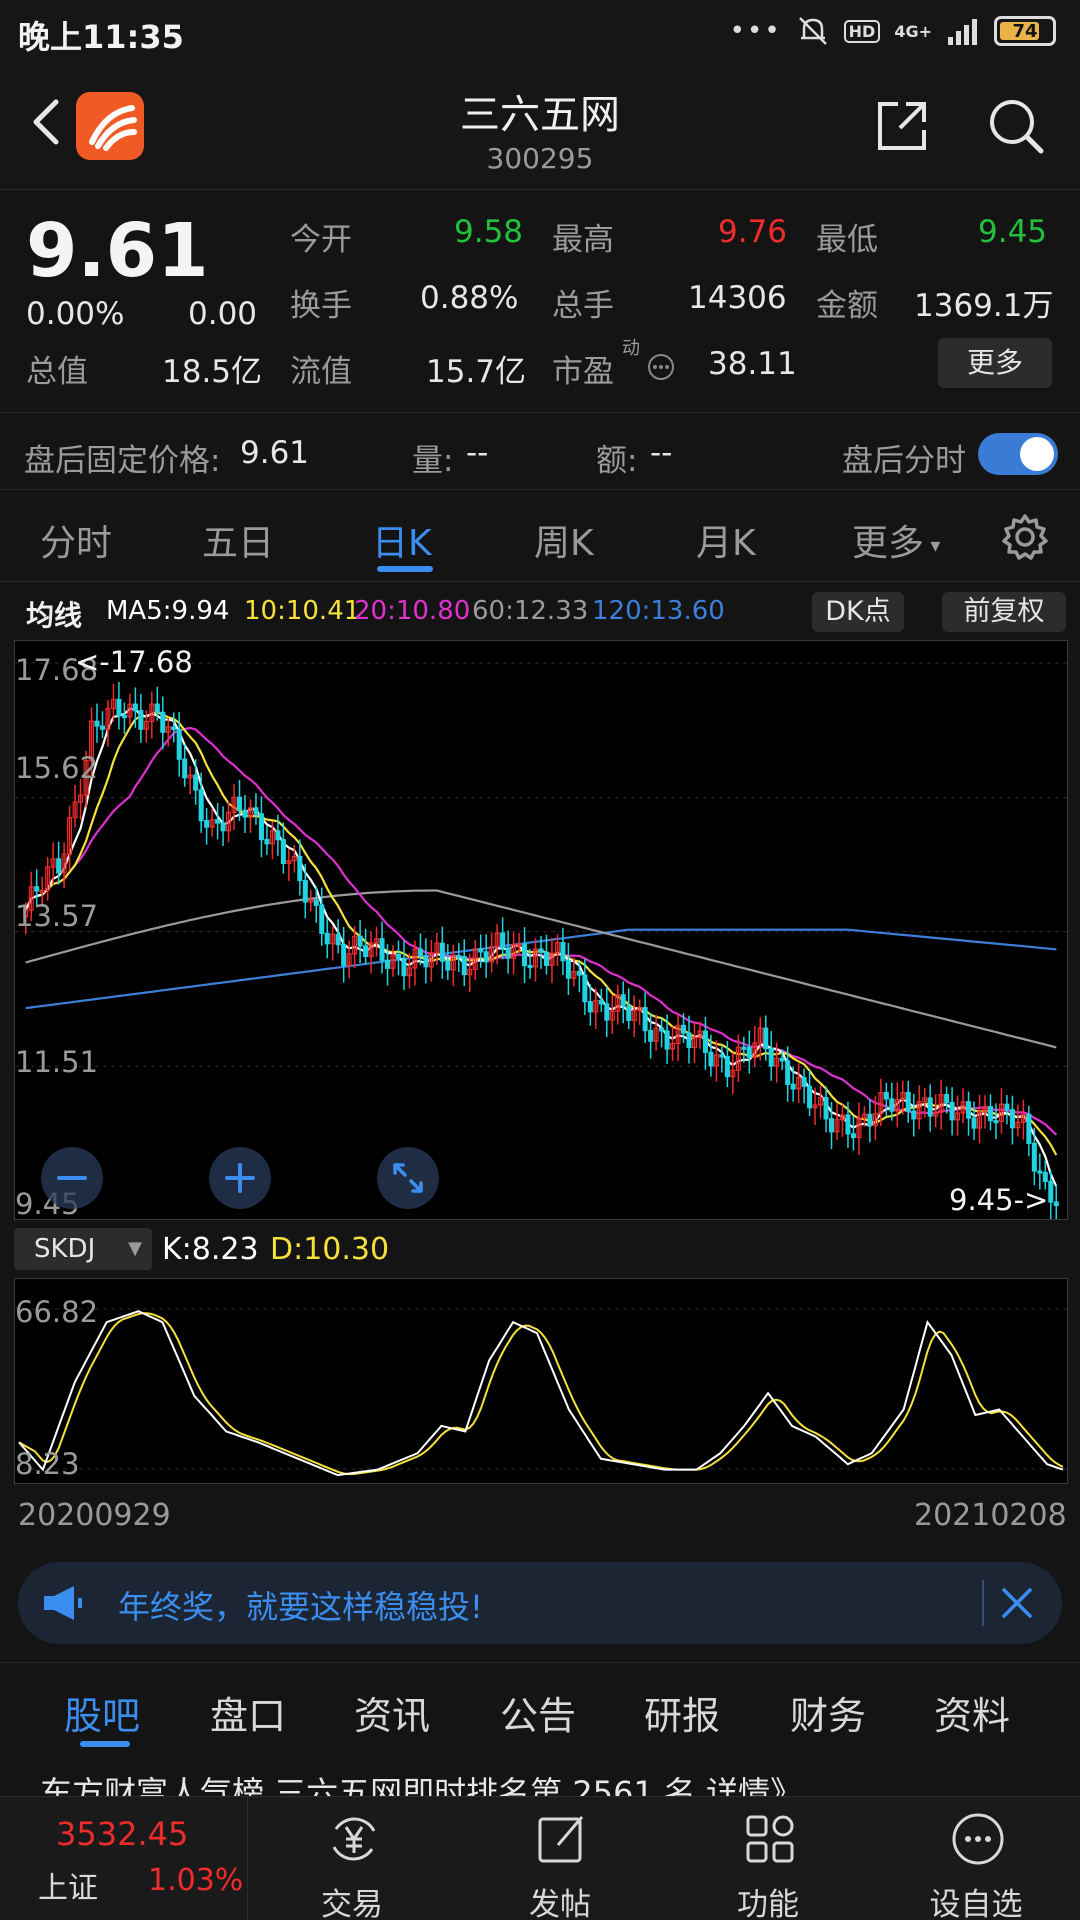  Describe the element at coordinates (330, 1249) in the screenshot. I see `skdj-d-value: D:10.30` at that location.